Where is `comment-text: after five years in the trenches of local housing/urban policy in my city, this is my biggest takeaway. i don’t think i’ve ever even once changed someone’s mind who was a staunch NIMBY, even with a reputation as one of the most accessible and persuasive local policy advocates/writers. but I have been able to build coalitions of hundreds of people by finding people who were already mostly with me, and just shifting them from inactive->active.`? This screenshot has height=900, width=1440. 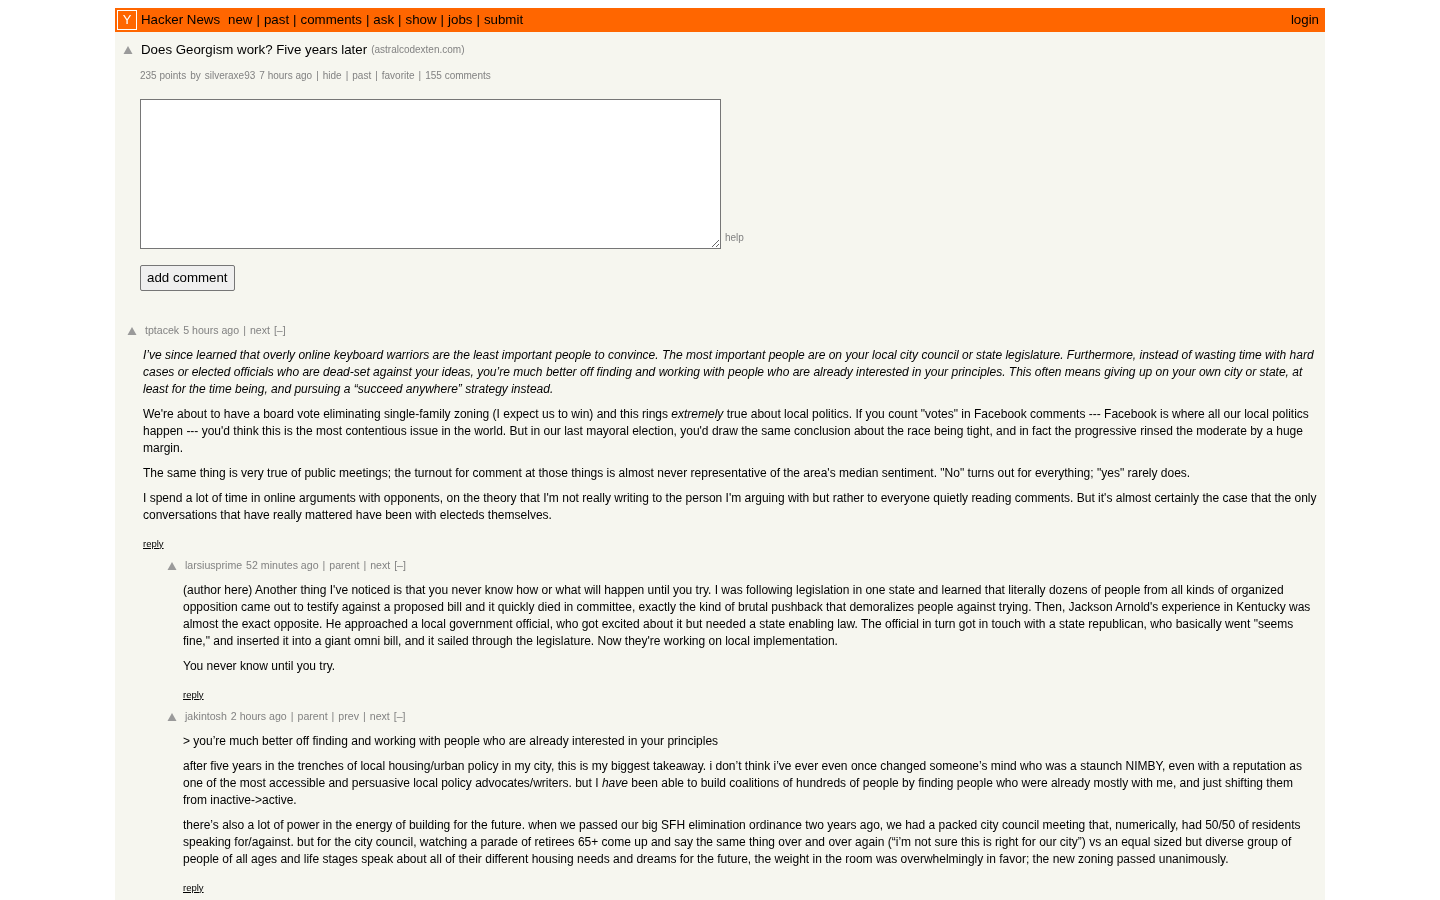
comment-text: after five years in the trenches of local housing/urban policy in my city, this is my biggest takeaway. i don’t think i’ve ever even once changed someone’s mind who was a staunch NIMBY, even with a reputation as one of the most accessible and persuasive local policy advocates/writers. but I have been able to build coalitions of hundreds of people by finding people who were already mostly with me, and just shifting them from inactive->active. is located at coordinates (743, 783).